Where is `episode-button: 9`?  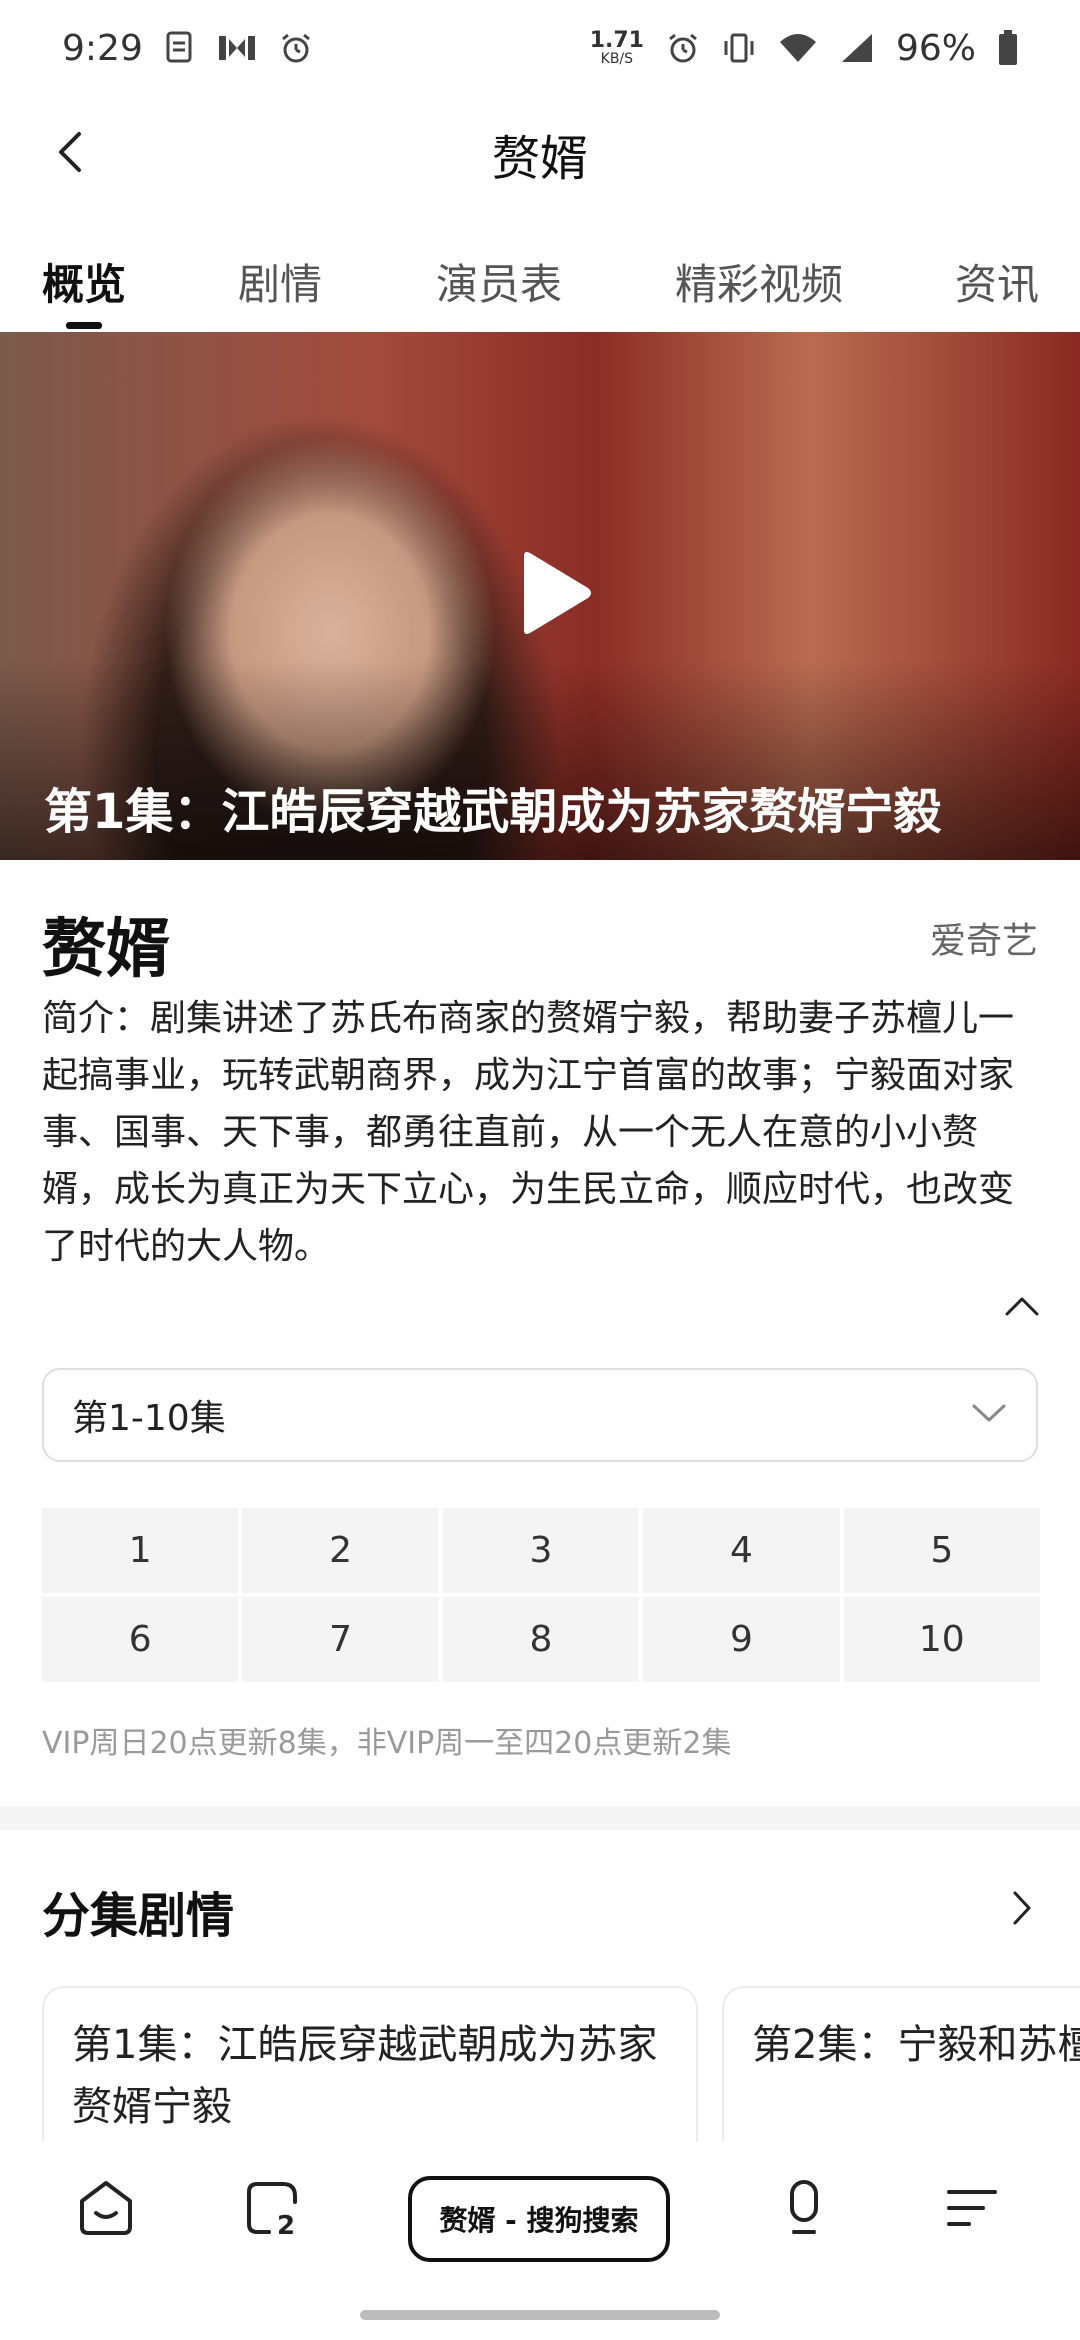
episode-button: 9 is located at coordinates (741, 1639).